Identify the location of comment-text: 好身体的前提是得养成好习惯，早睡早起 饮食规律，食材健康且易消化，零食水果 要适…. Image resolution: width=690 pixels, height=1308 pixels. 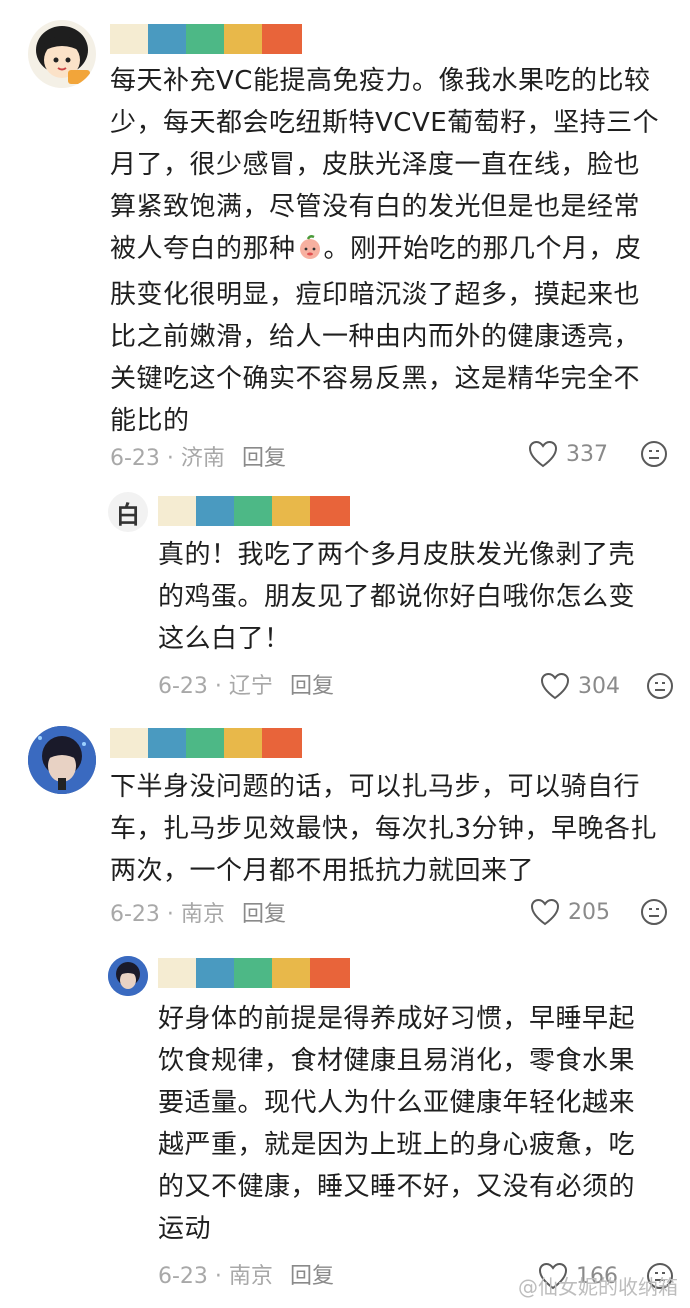
(397, 1124).